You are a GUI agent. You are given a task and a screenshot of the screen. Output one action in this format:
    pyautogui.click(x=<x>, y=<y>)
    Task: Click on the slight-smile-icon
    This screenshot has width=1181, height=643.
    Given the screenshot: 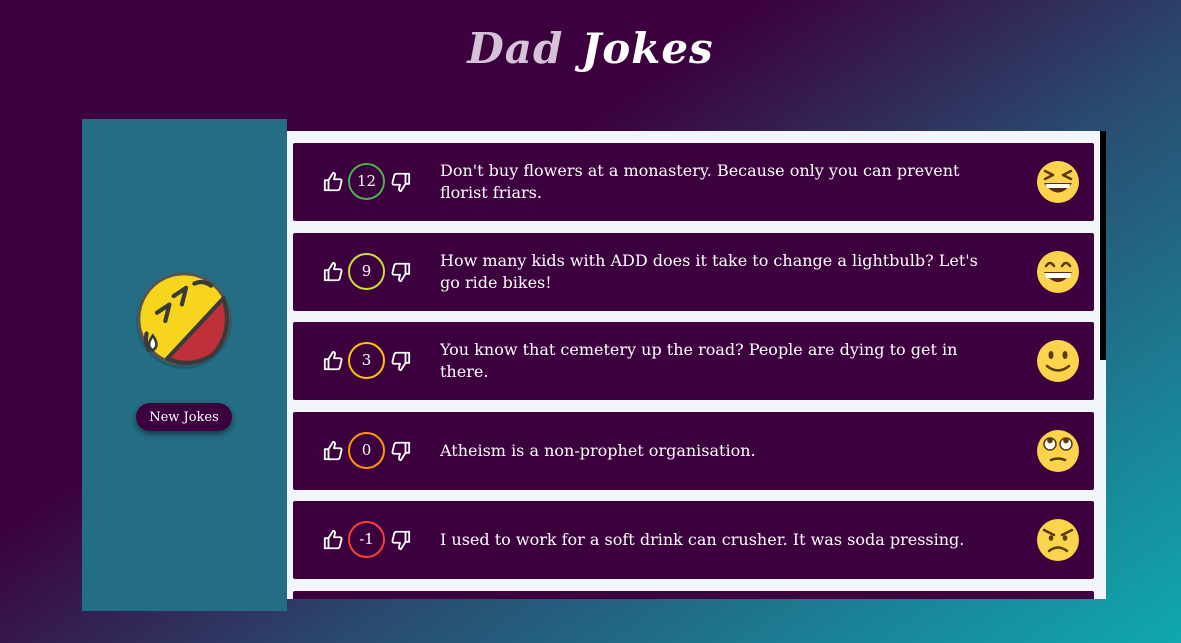 What is the action you would take?
    pyautogui.click(x=1058, y=361)
    